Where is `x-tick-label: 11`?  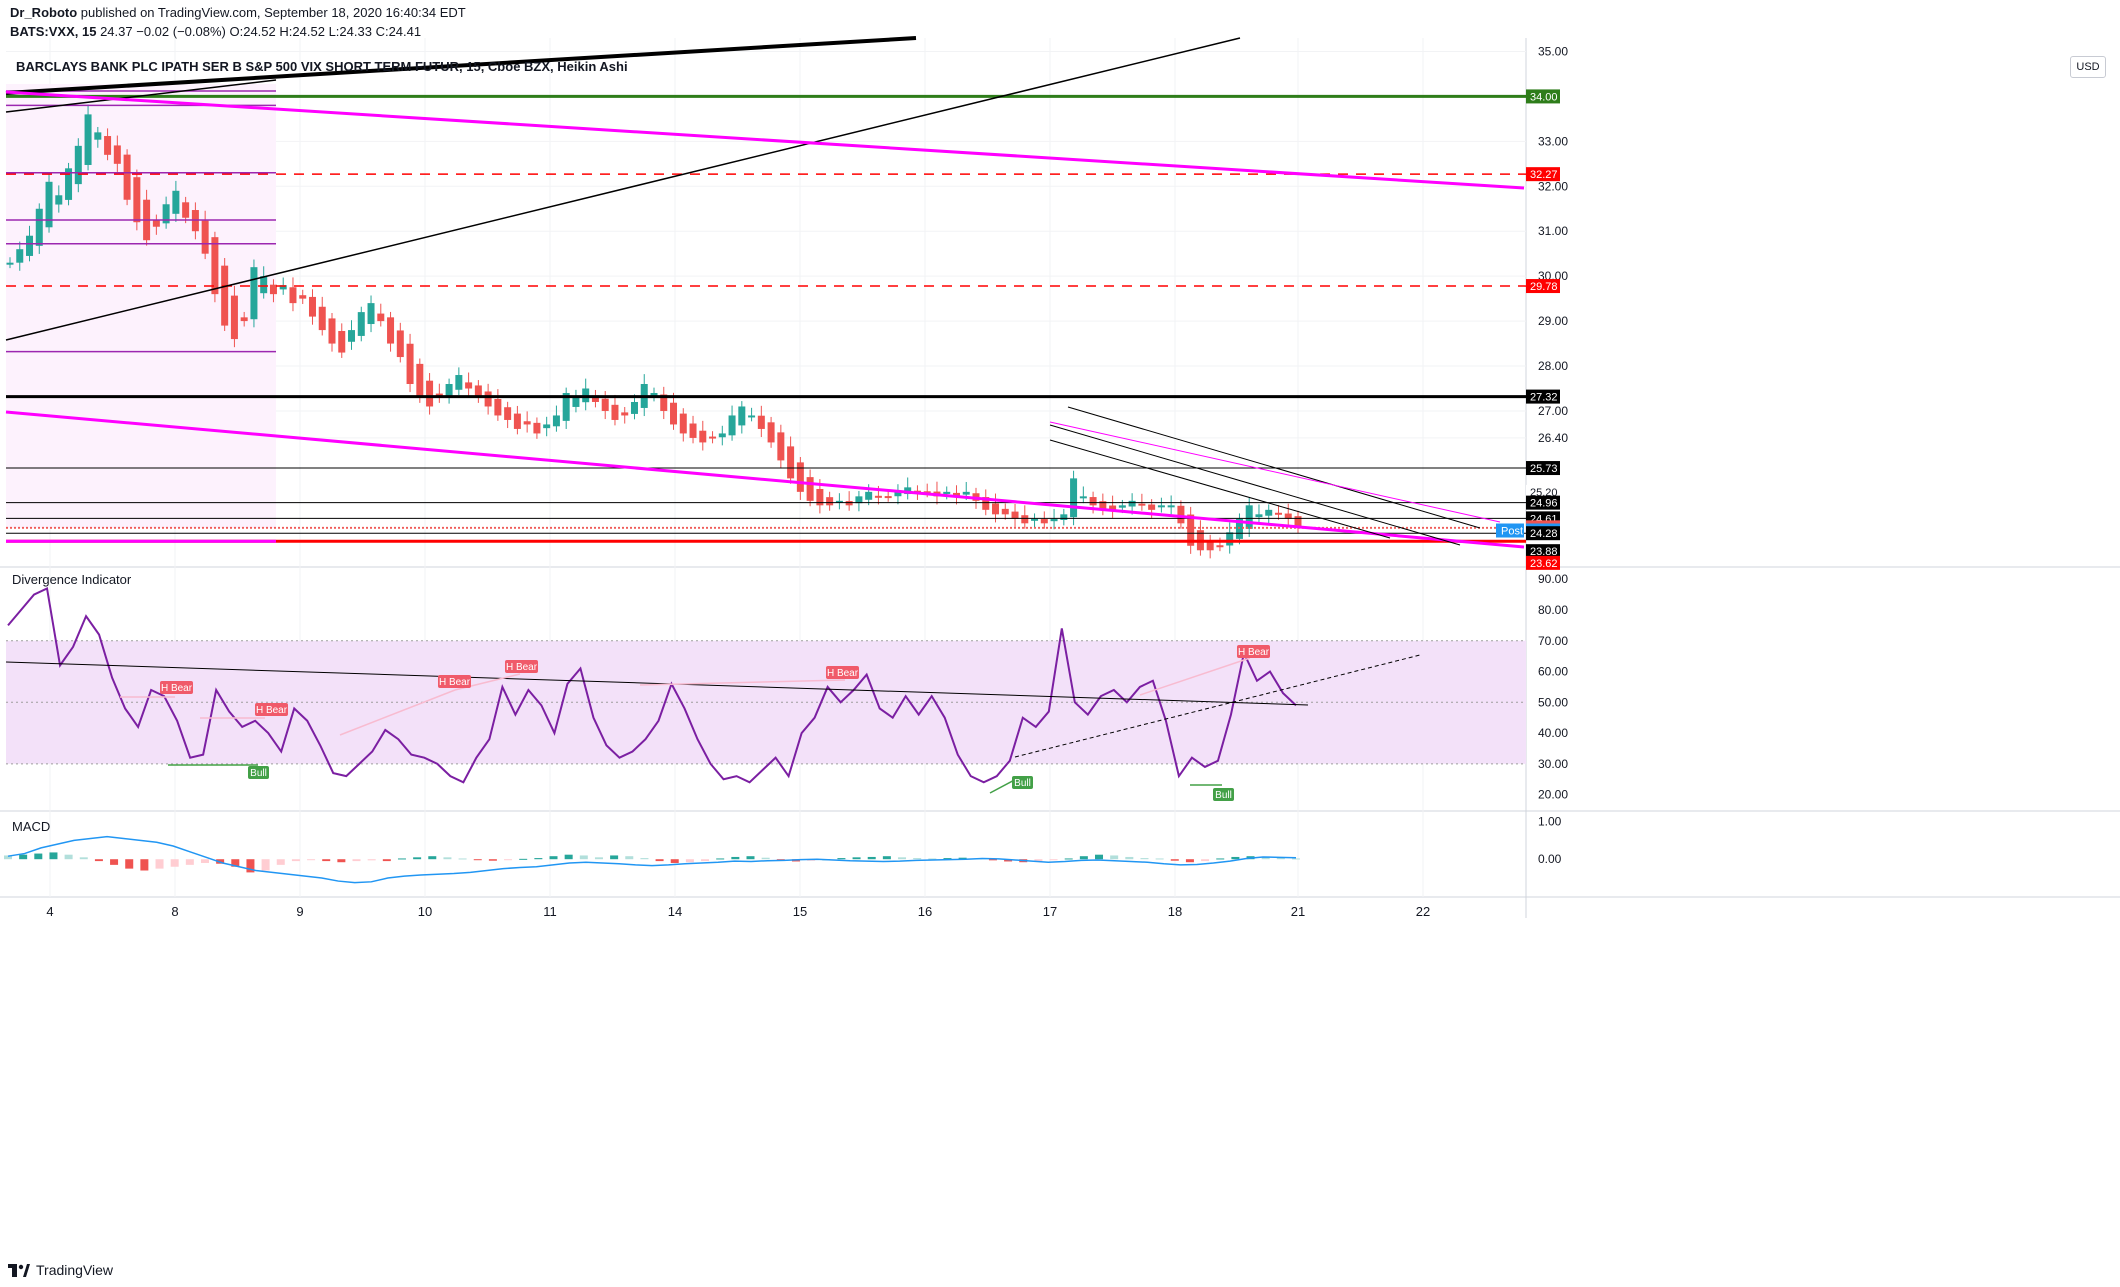 x-tick-label: 11 is located at coordinates (550, 911).